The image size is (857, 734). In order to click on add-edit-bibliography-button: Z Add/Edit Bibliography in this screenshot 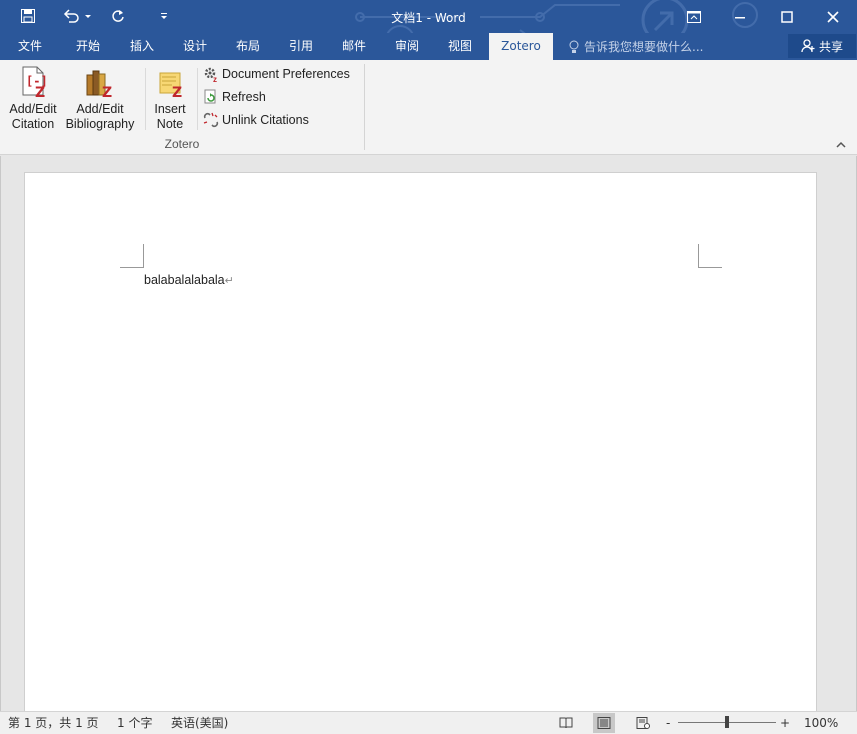, I will do `click(100, 98)`.